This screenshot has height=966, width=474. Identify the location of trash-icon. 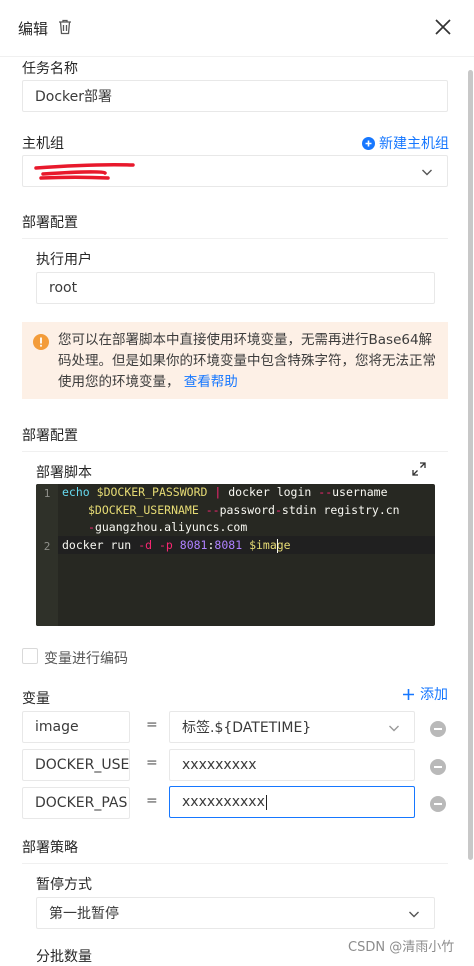
(65, 27).